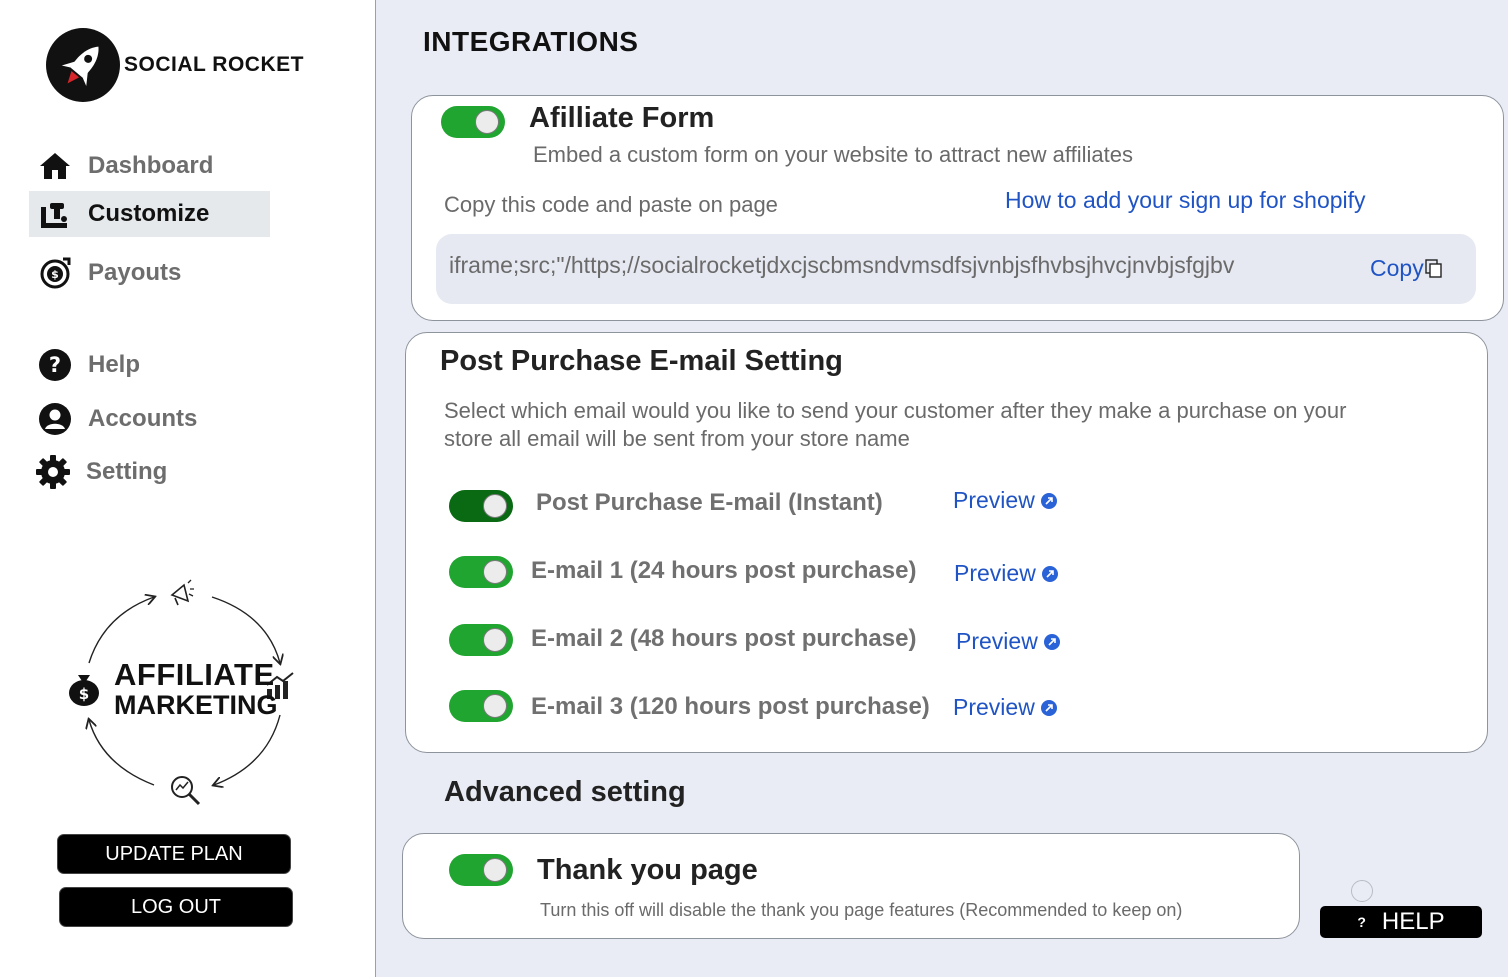  Describe the element at coordinates (194, 674) in the screenshot. I see `affiliate-title-line1: AFFILIATE` at that location.